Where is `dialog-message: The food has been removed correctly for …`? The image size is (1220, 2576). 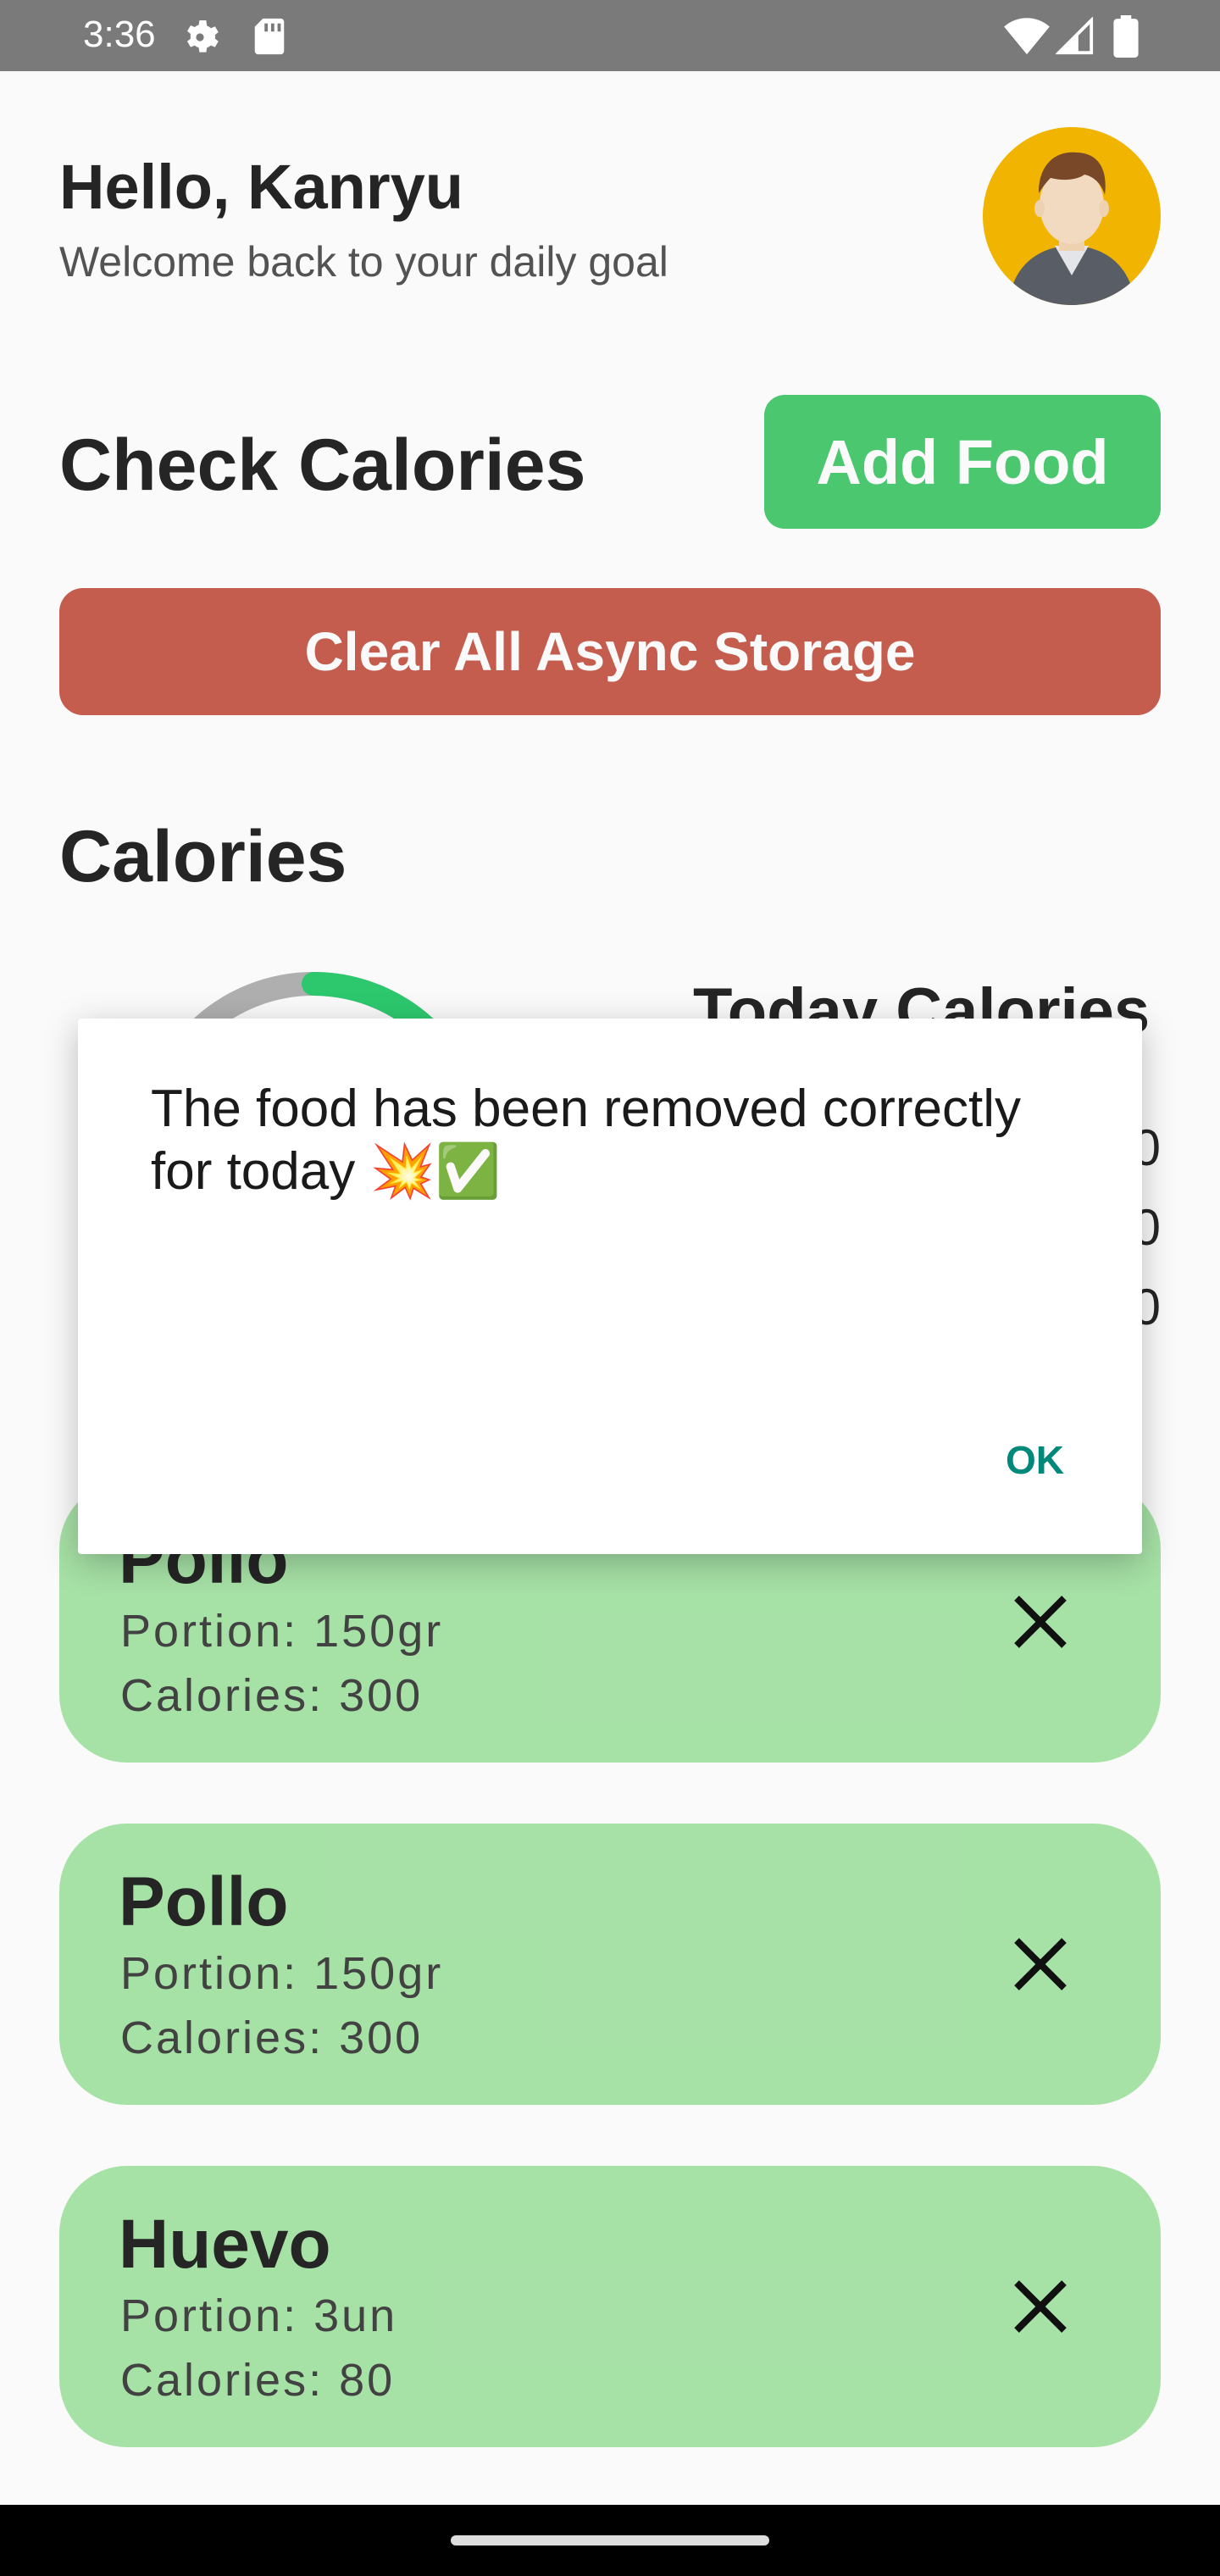 dialog-message: The food has been removed correctly for … is located at coordinates (586, 1140).